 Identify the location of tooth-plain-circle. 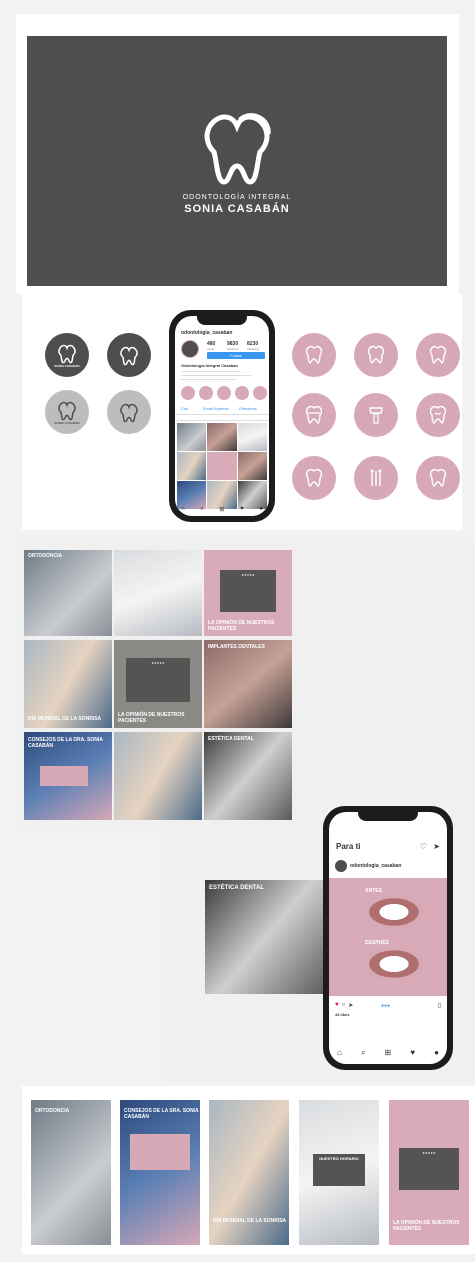
(314, 478).